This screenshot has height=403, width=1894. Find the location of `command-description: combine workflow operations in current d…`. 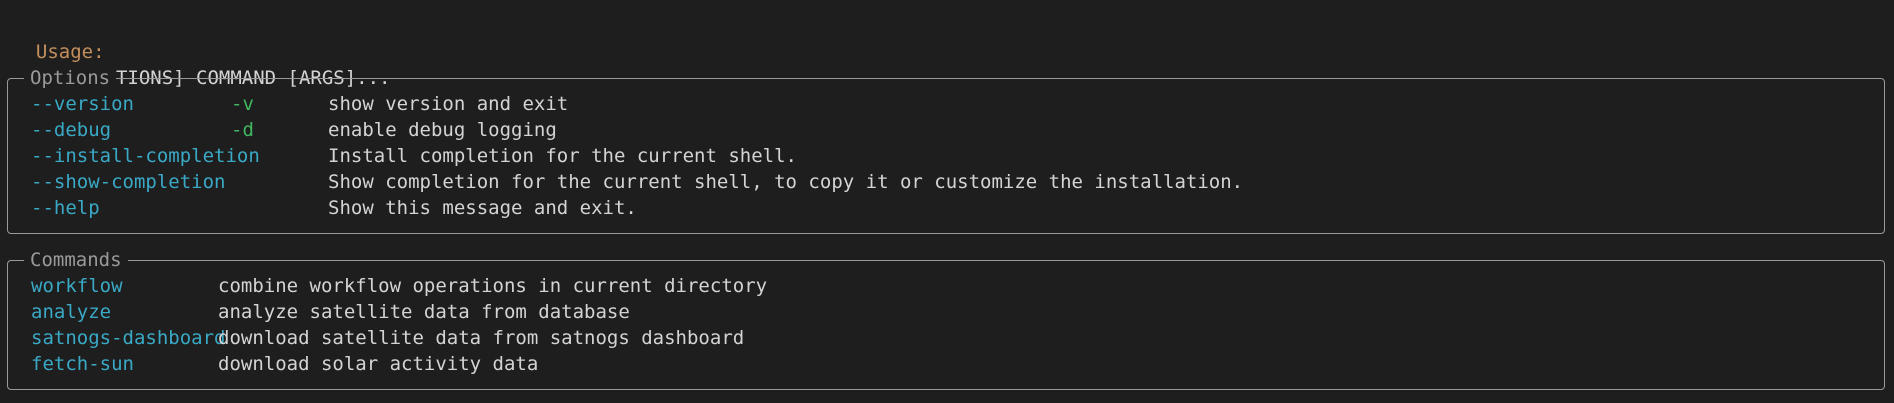

command-description: combine workflow operations in current d… is located at coordinates (493, 286).